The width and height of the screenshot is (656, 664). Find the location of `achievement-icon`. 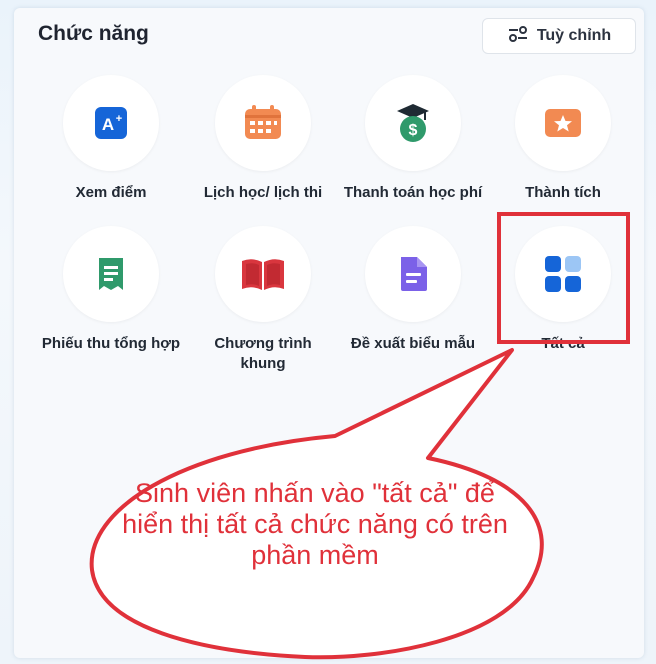

achievement-icon is located at coordinates (563, 123).